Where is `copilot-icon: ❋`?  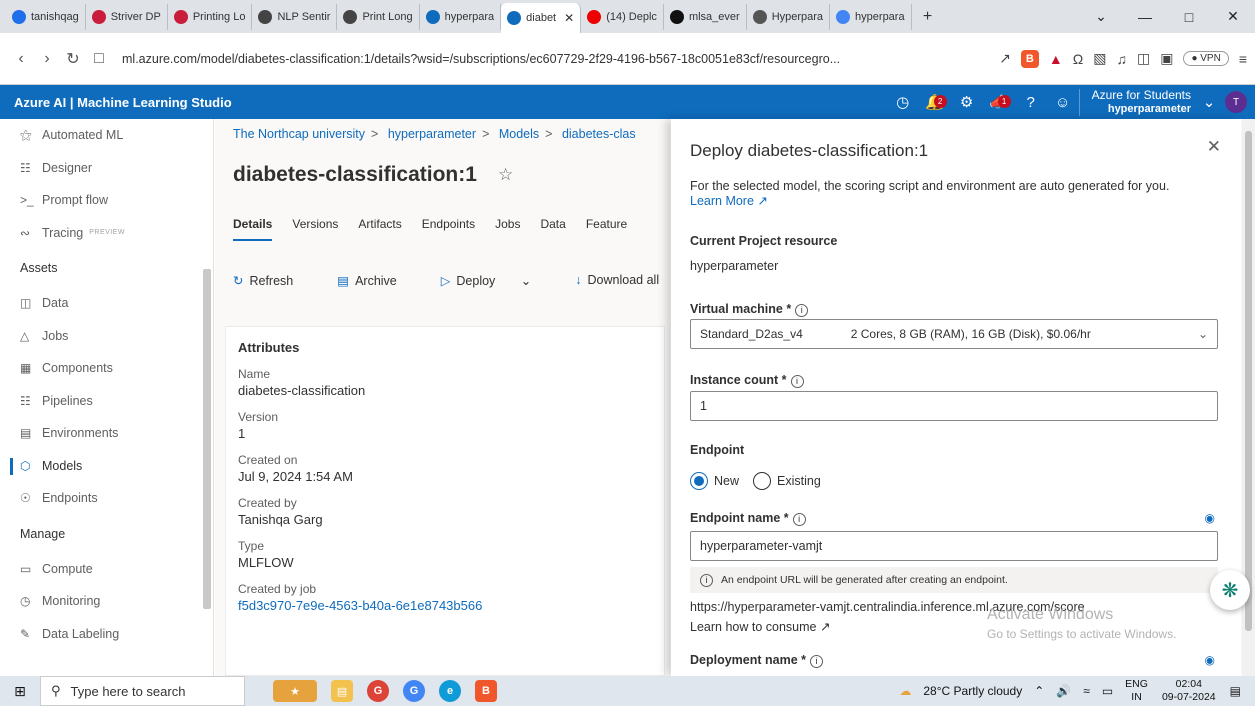 copilot-icon: ❋ is located at coordinates (1230, 590).